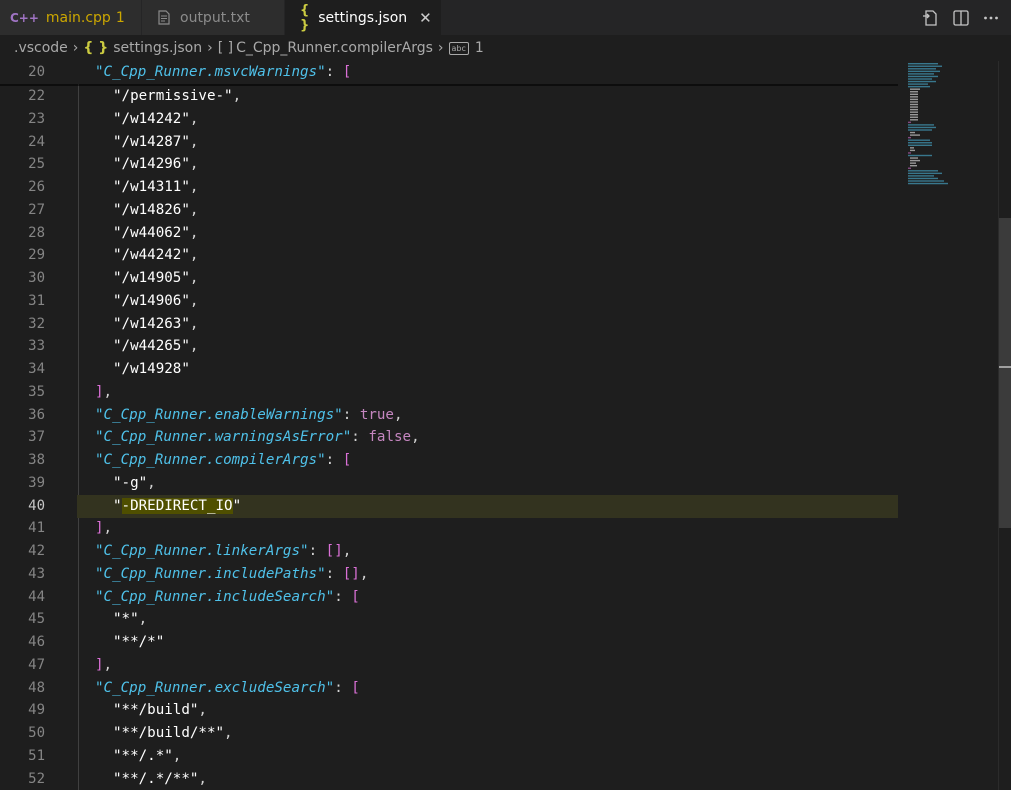  I want to click on json-string: "/w44265", so click(151, 346).